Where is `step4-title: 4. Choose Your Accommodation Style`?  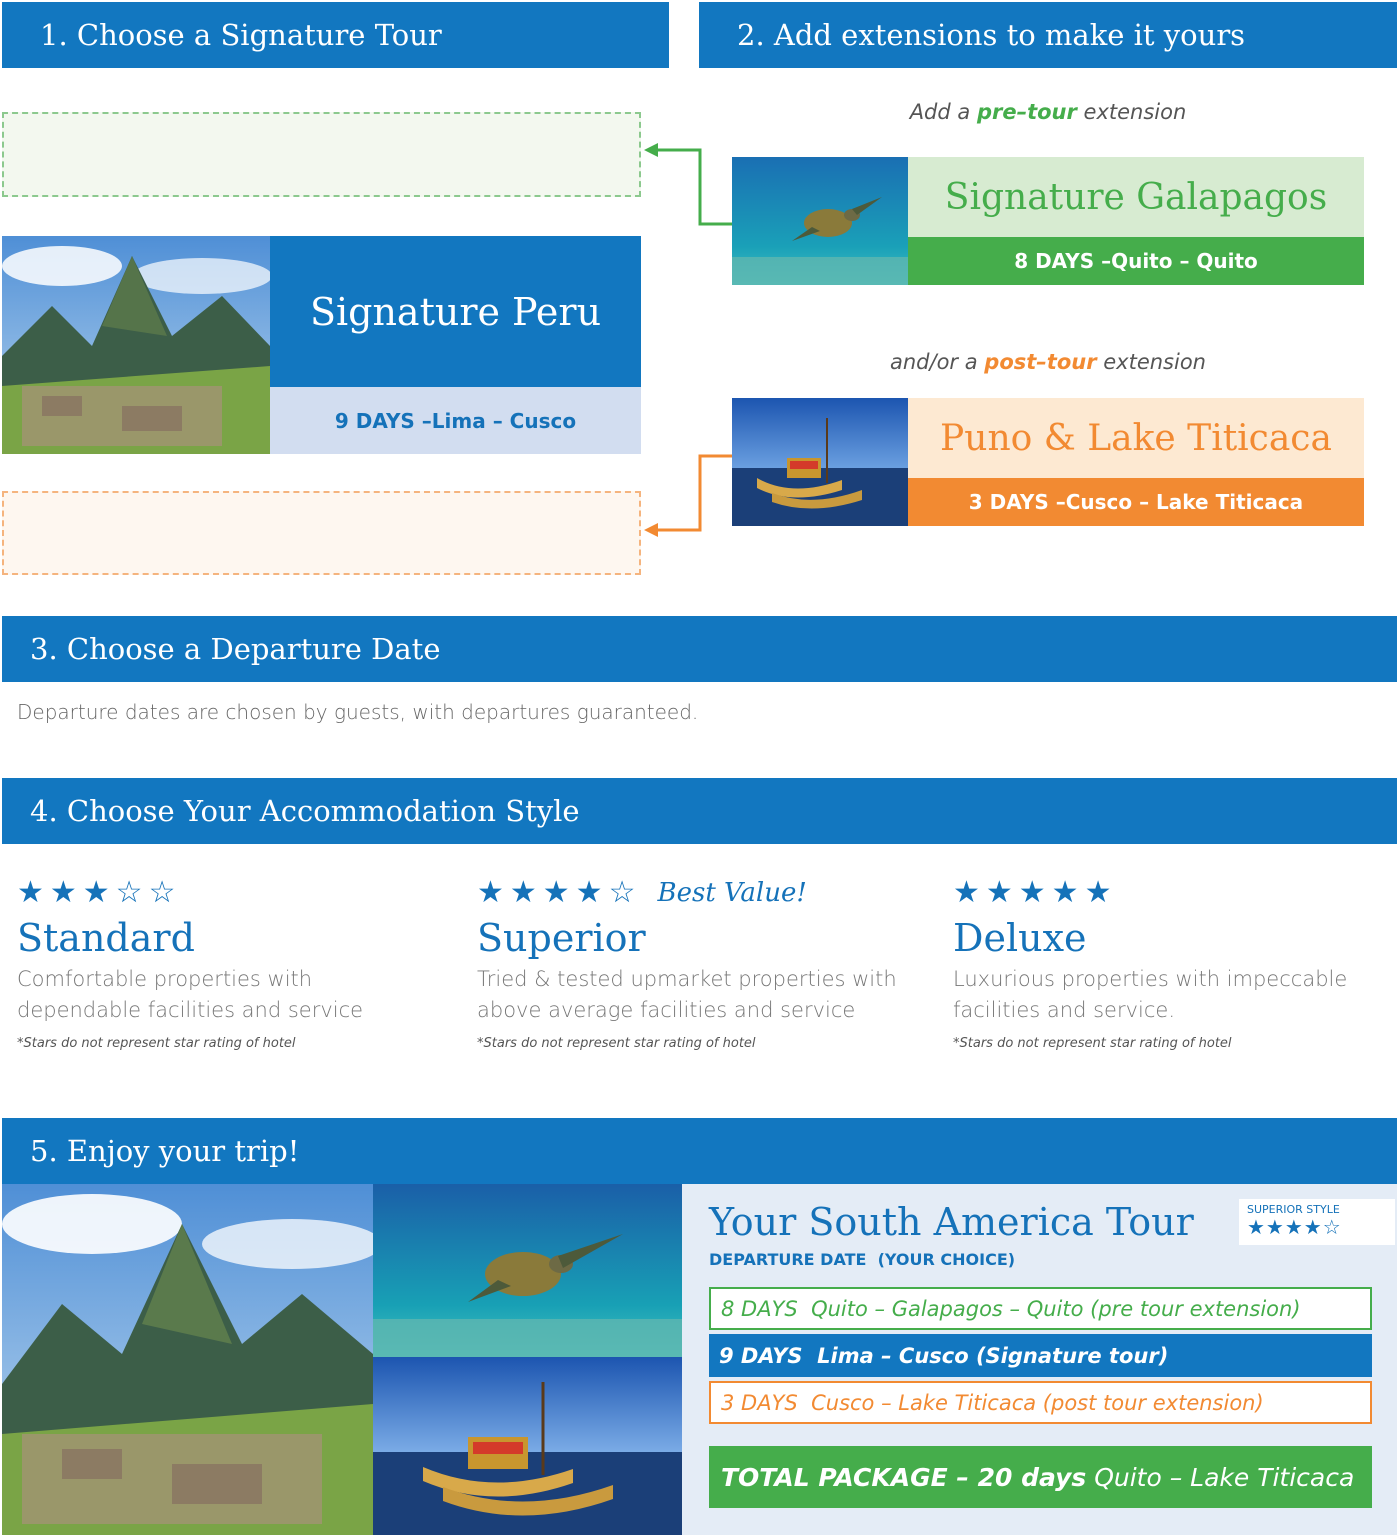 step4-title: 4. Choose Your Accommodation Style is located at coordinates (305, 811).